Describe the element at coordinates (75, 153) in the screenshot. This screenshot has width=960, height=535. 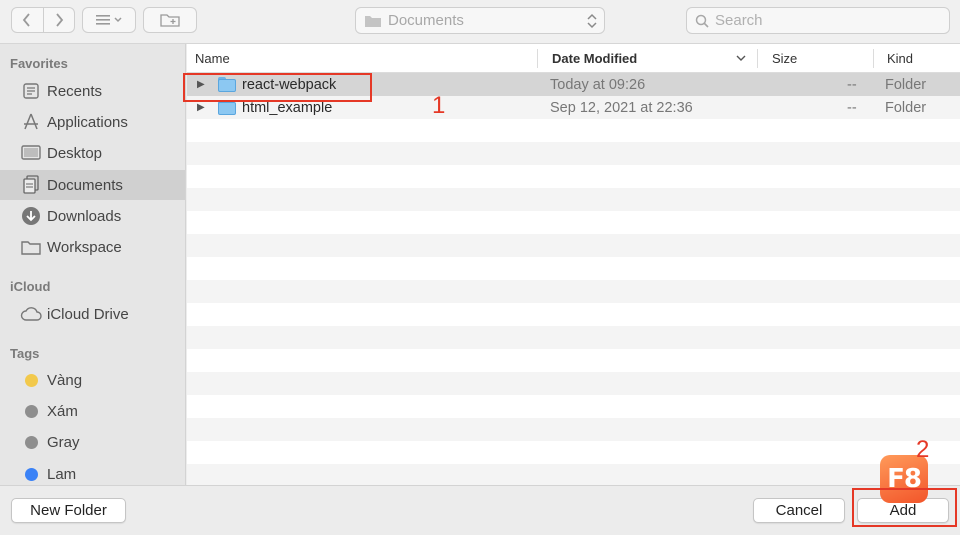
I see `sidebar-item-label: Desktop` at that location.